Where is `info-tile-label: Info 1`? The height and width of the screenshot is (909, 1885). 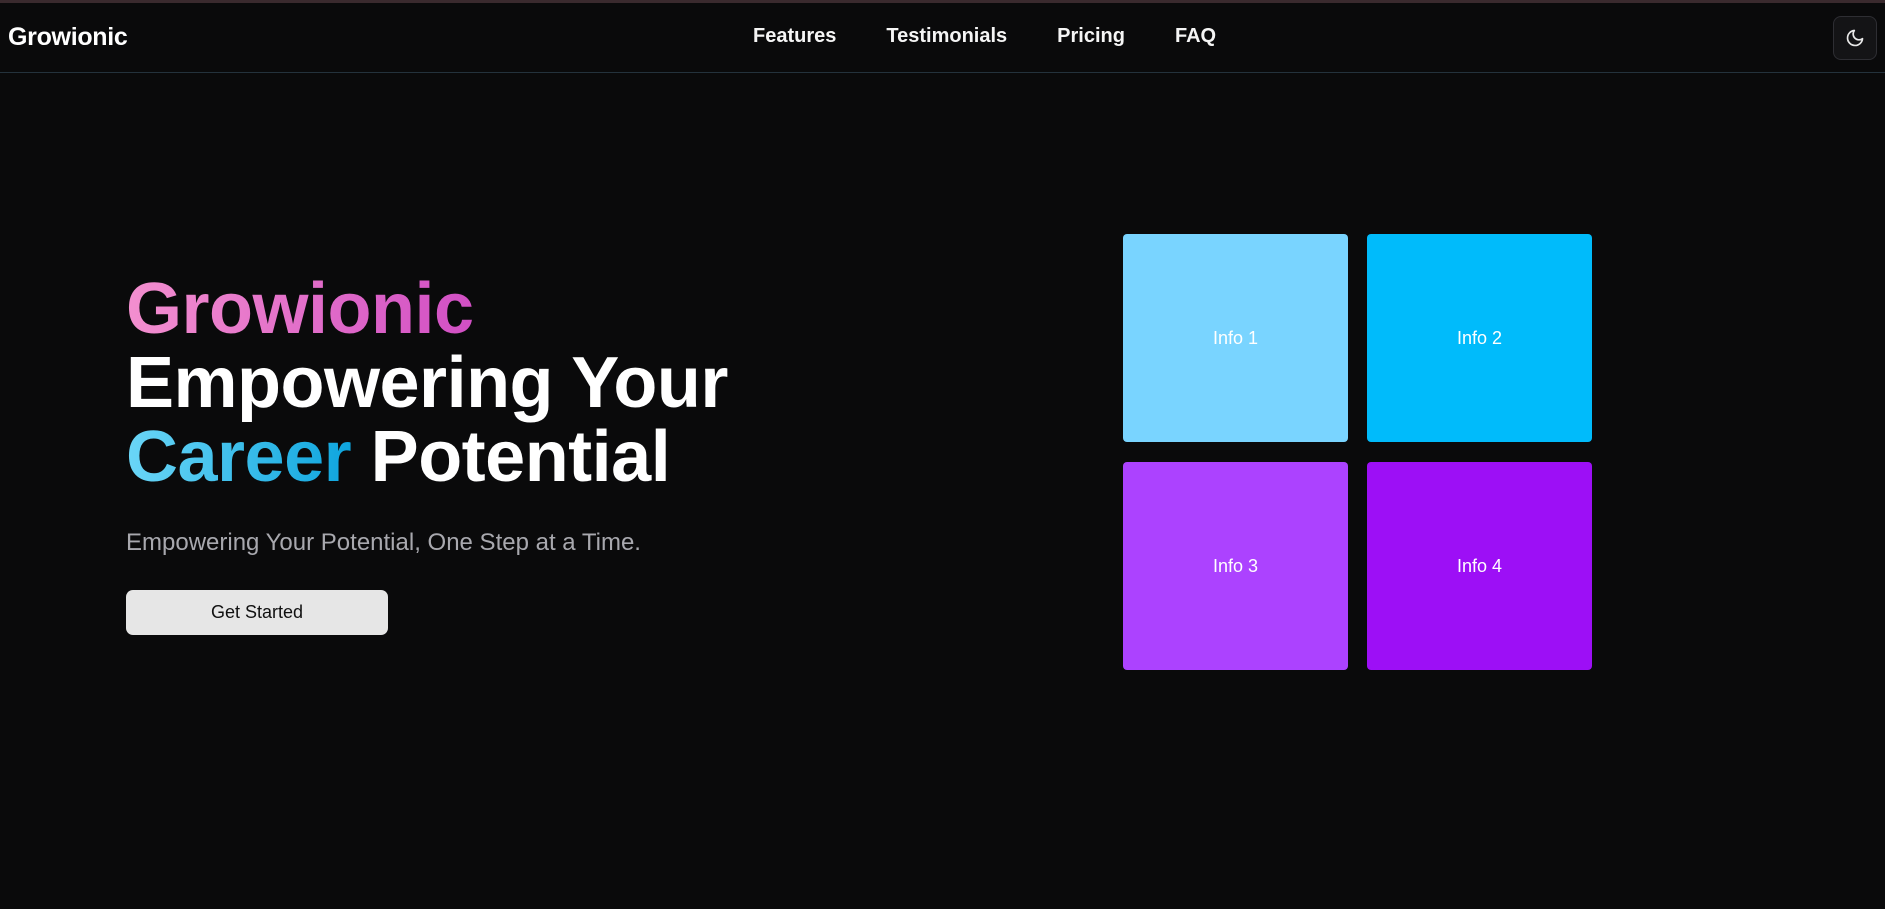
info-tile-label: Info 1 is located at coordinates (1235, 337).